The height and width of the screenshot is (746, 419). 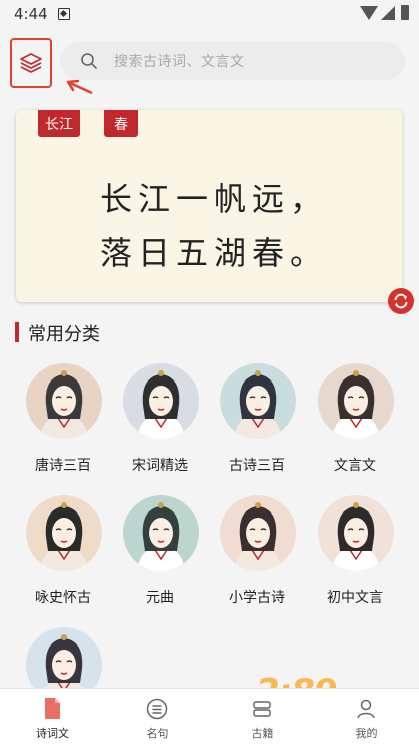 I want to click on nav-label: 我的, so click(x=366, y=733).